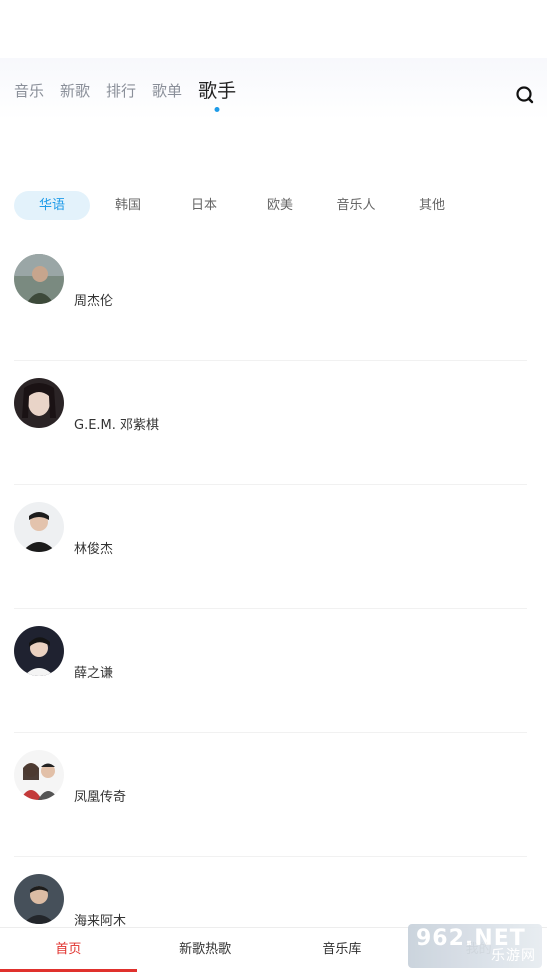 This screenshot has width=547, height=972. Describe the element at coordinates (217, 91) in the screenshot. I see `tab-singers-label: 歌手` at that location.